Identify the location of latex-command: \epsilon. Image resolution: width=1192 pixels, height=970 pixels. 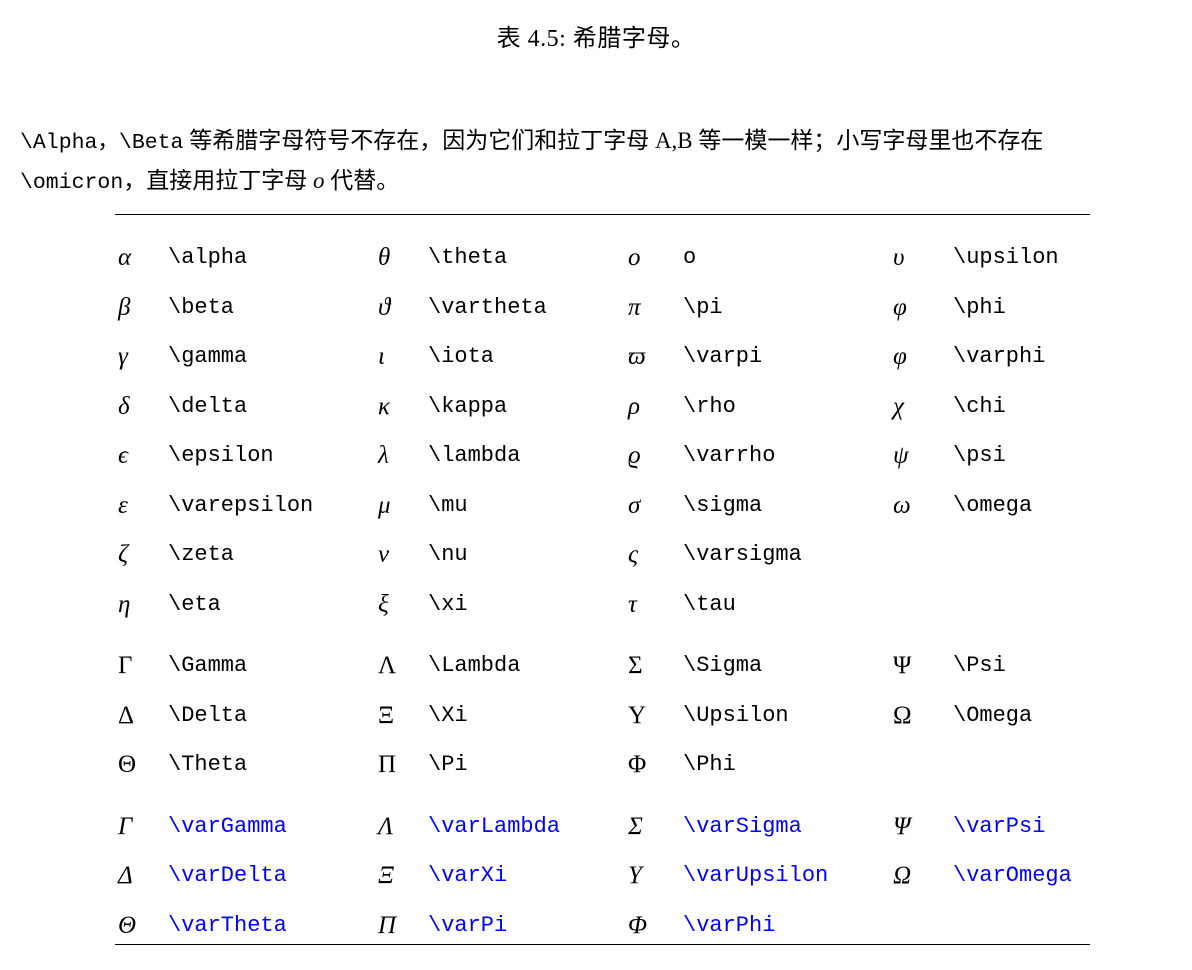
(221, 455).